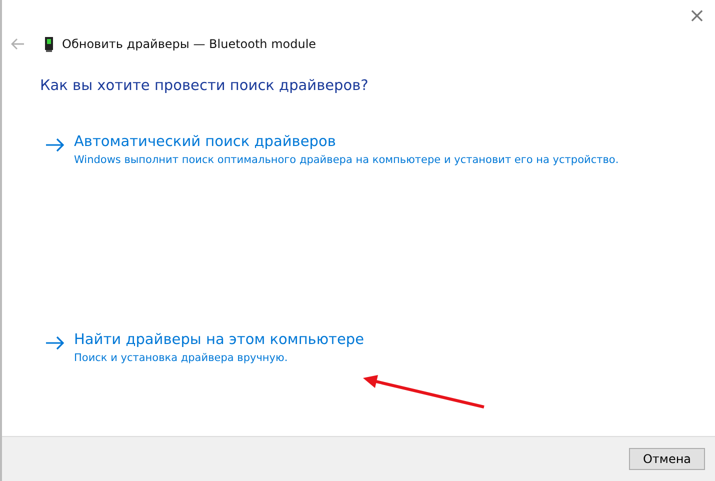 This screenshot has width=715, height=481. I want to click on option-description: Поиск и установка драйвера вручную., so click(181, 358).